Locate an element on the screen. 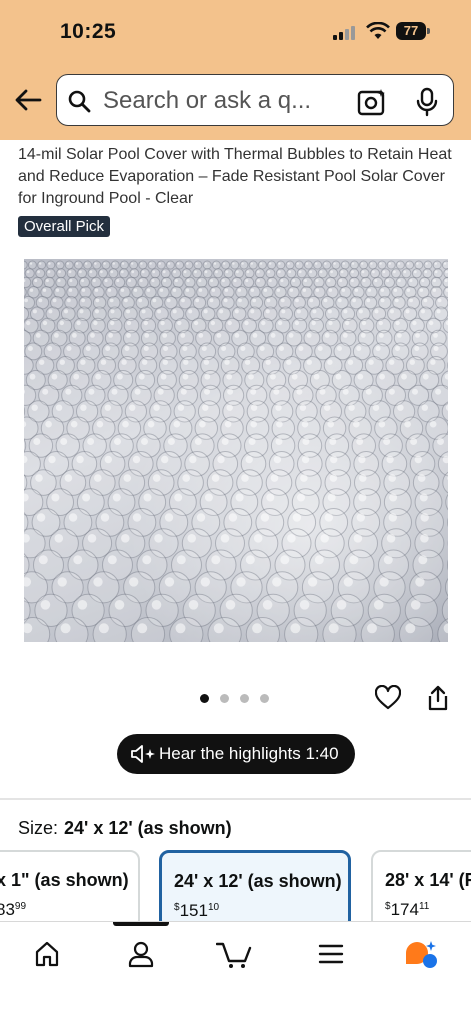 Image resolution: width=471 pixels, height=1021 pixels. highlights-label: Hear the highlights 1:40 is located at coordinates (249, 754).